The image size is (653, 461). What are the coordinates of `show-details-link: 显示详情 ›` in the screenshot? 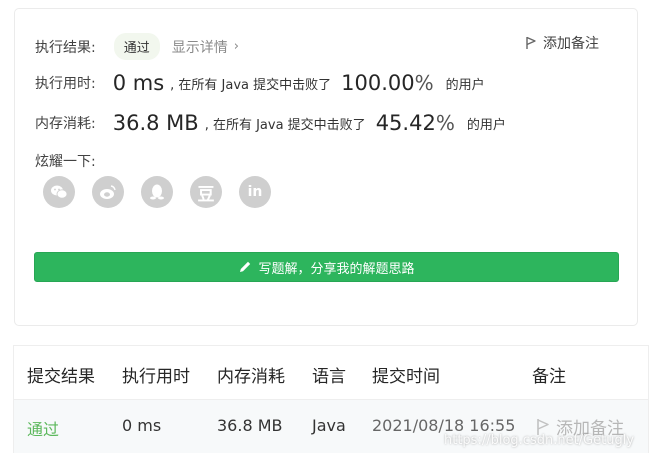 It's located at (205, 47).